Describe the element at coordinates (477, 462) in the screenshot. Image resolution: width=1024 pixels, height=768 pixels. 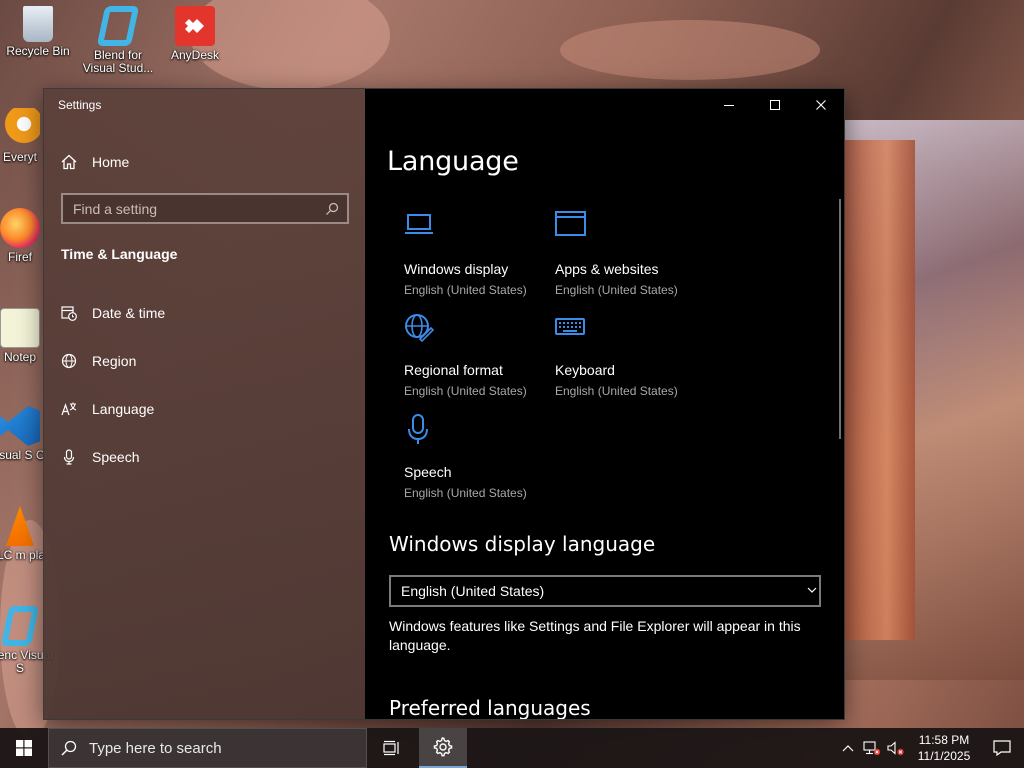
I see `tile-speech: Speech English (United States)` at that location.